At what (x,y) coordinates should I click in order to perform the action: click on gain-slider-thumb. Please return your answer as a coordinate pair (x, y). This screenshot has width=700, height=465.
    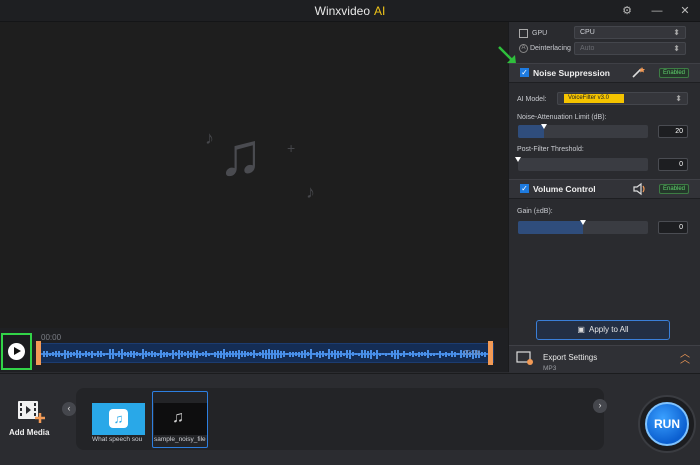
    Looking at the image, I should click on (583, 222).